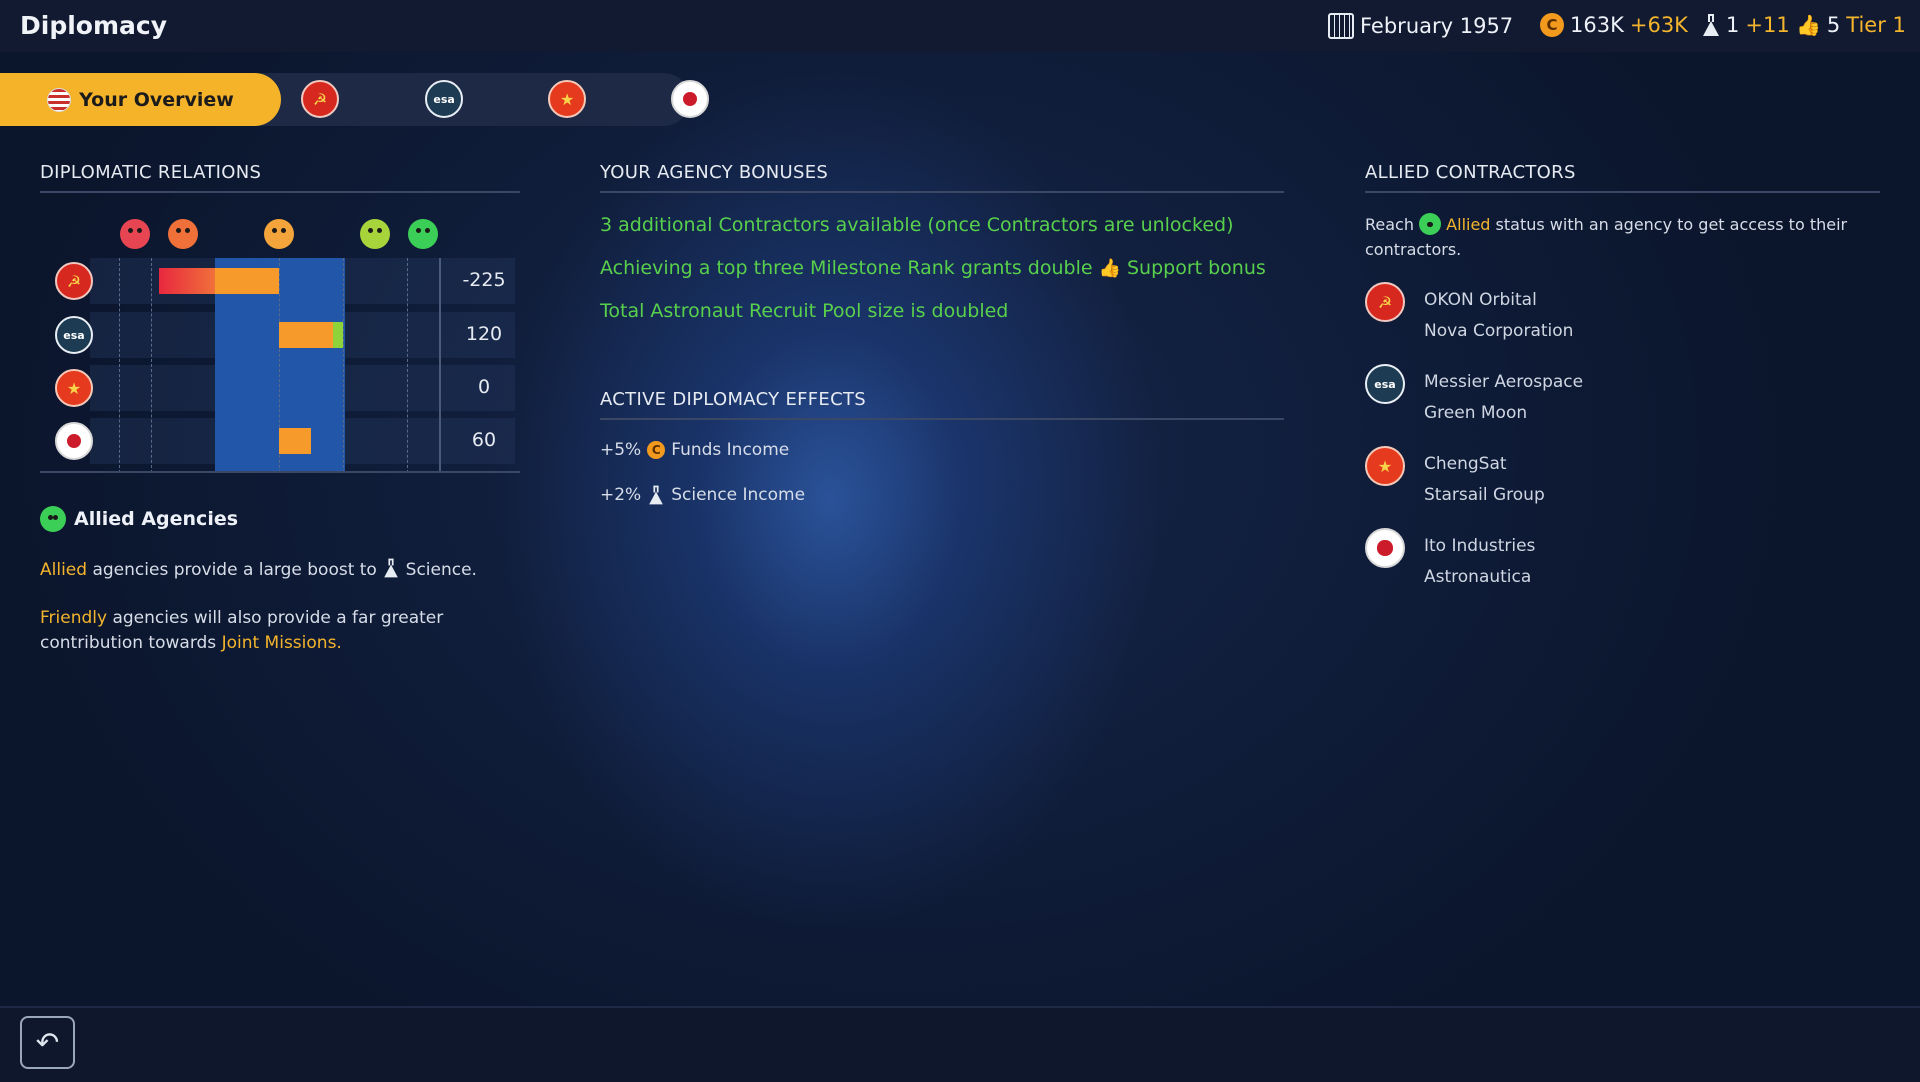 The image size is (1920, 1082). Describe the element at coordinates (621, 495) in the screenshot. I see `science-pct: +2%` at that location.